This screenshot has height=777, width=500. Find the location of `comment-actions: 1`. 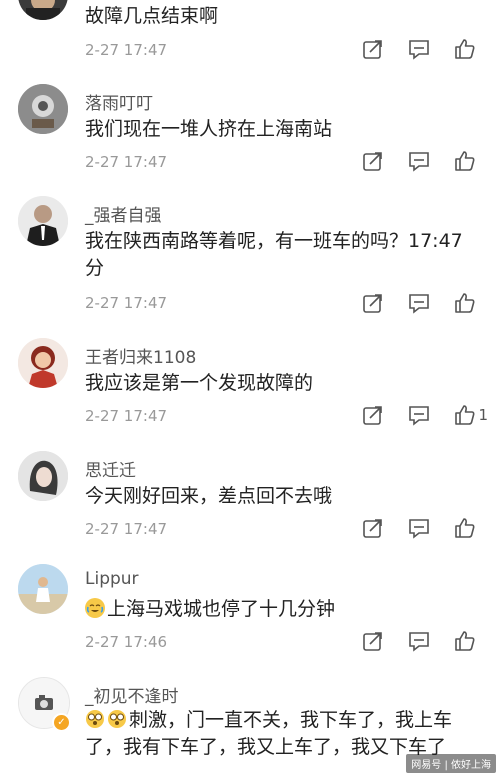

comment-actions: 1 is located at coordinates (419, 415).